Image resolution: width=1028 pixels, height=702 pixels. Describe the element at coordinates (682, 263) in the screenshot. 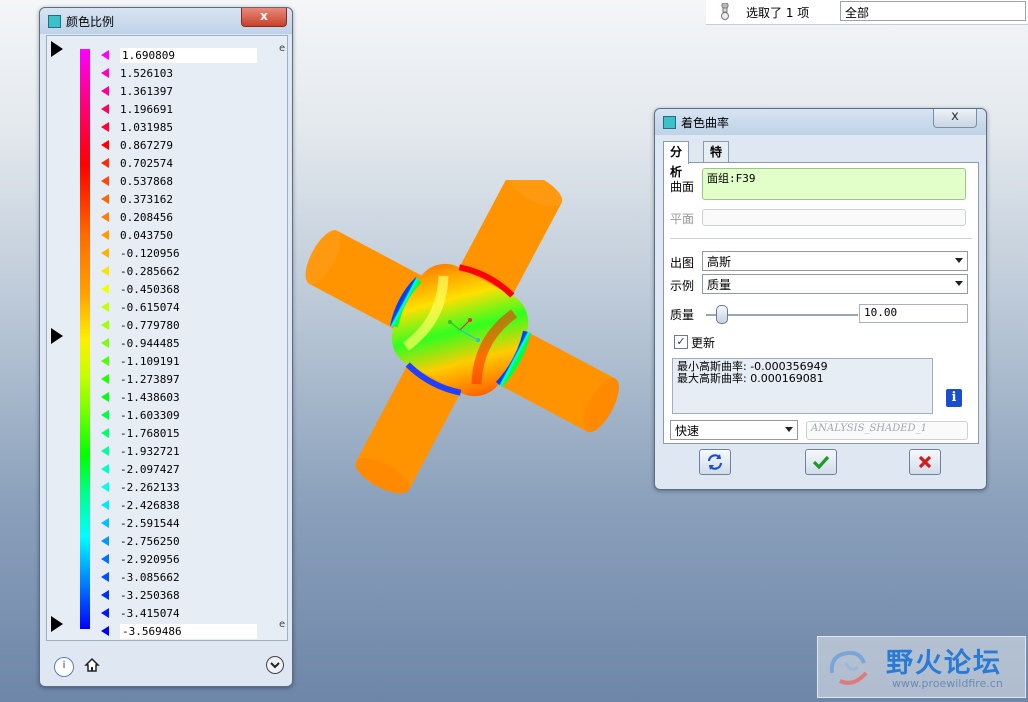

I see `plot-label: 出图` at that location.